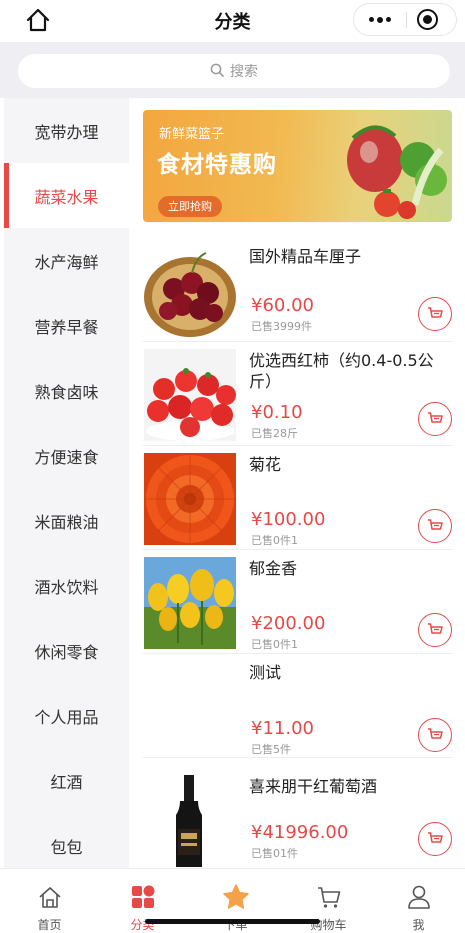 This screenshot has height=933, width=465. Describe the element at coordinates (305, 256) in the screenshot. I see `product-name: 国外精品车厘子` at that location.